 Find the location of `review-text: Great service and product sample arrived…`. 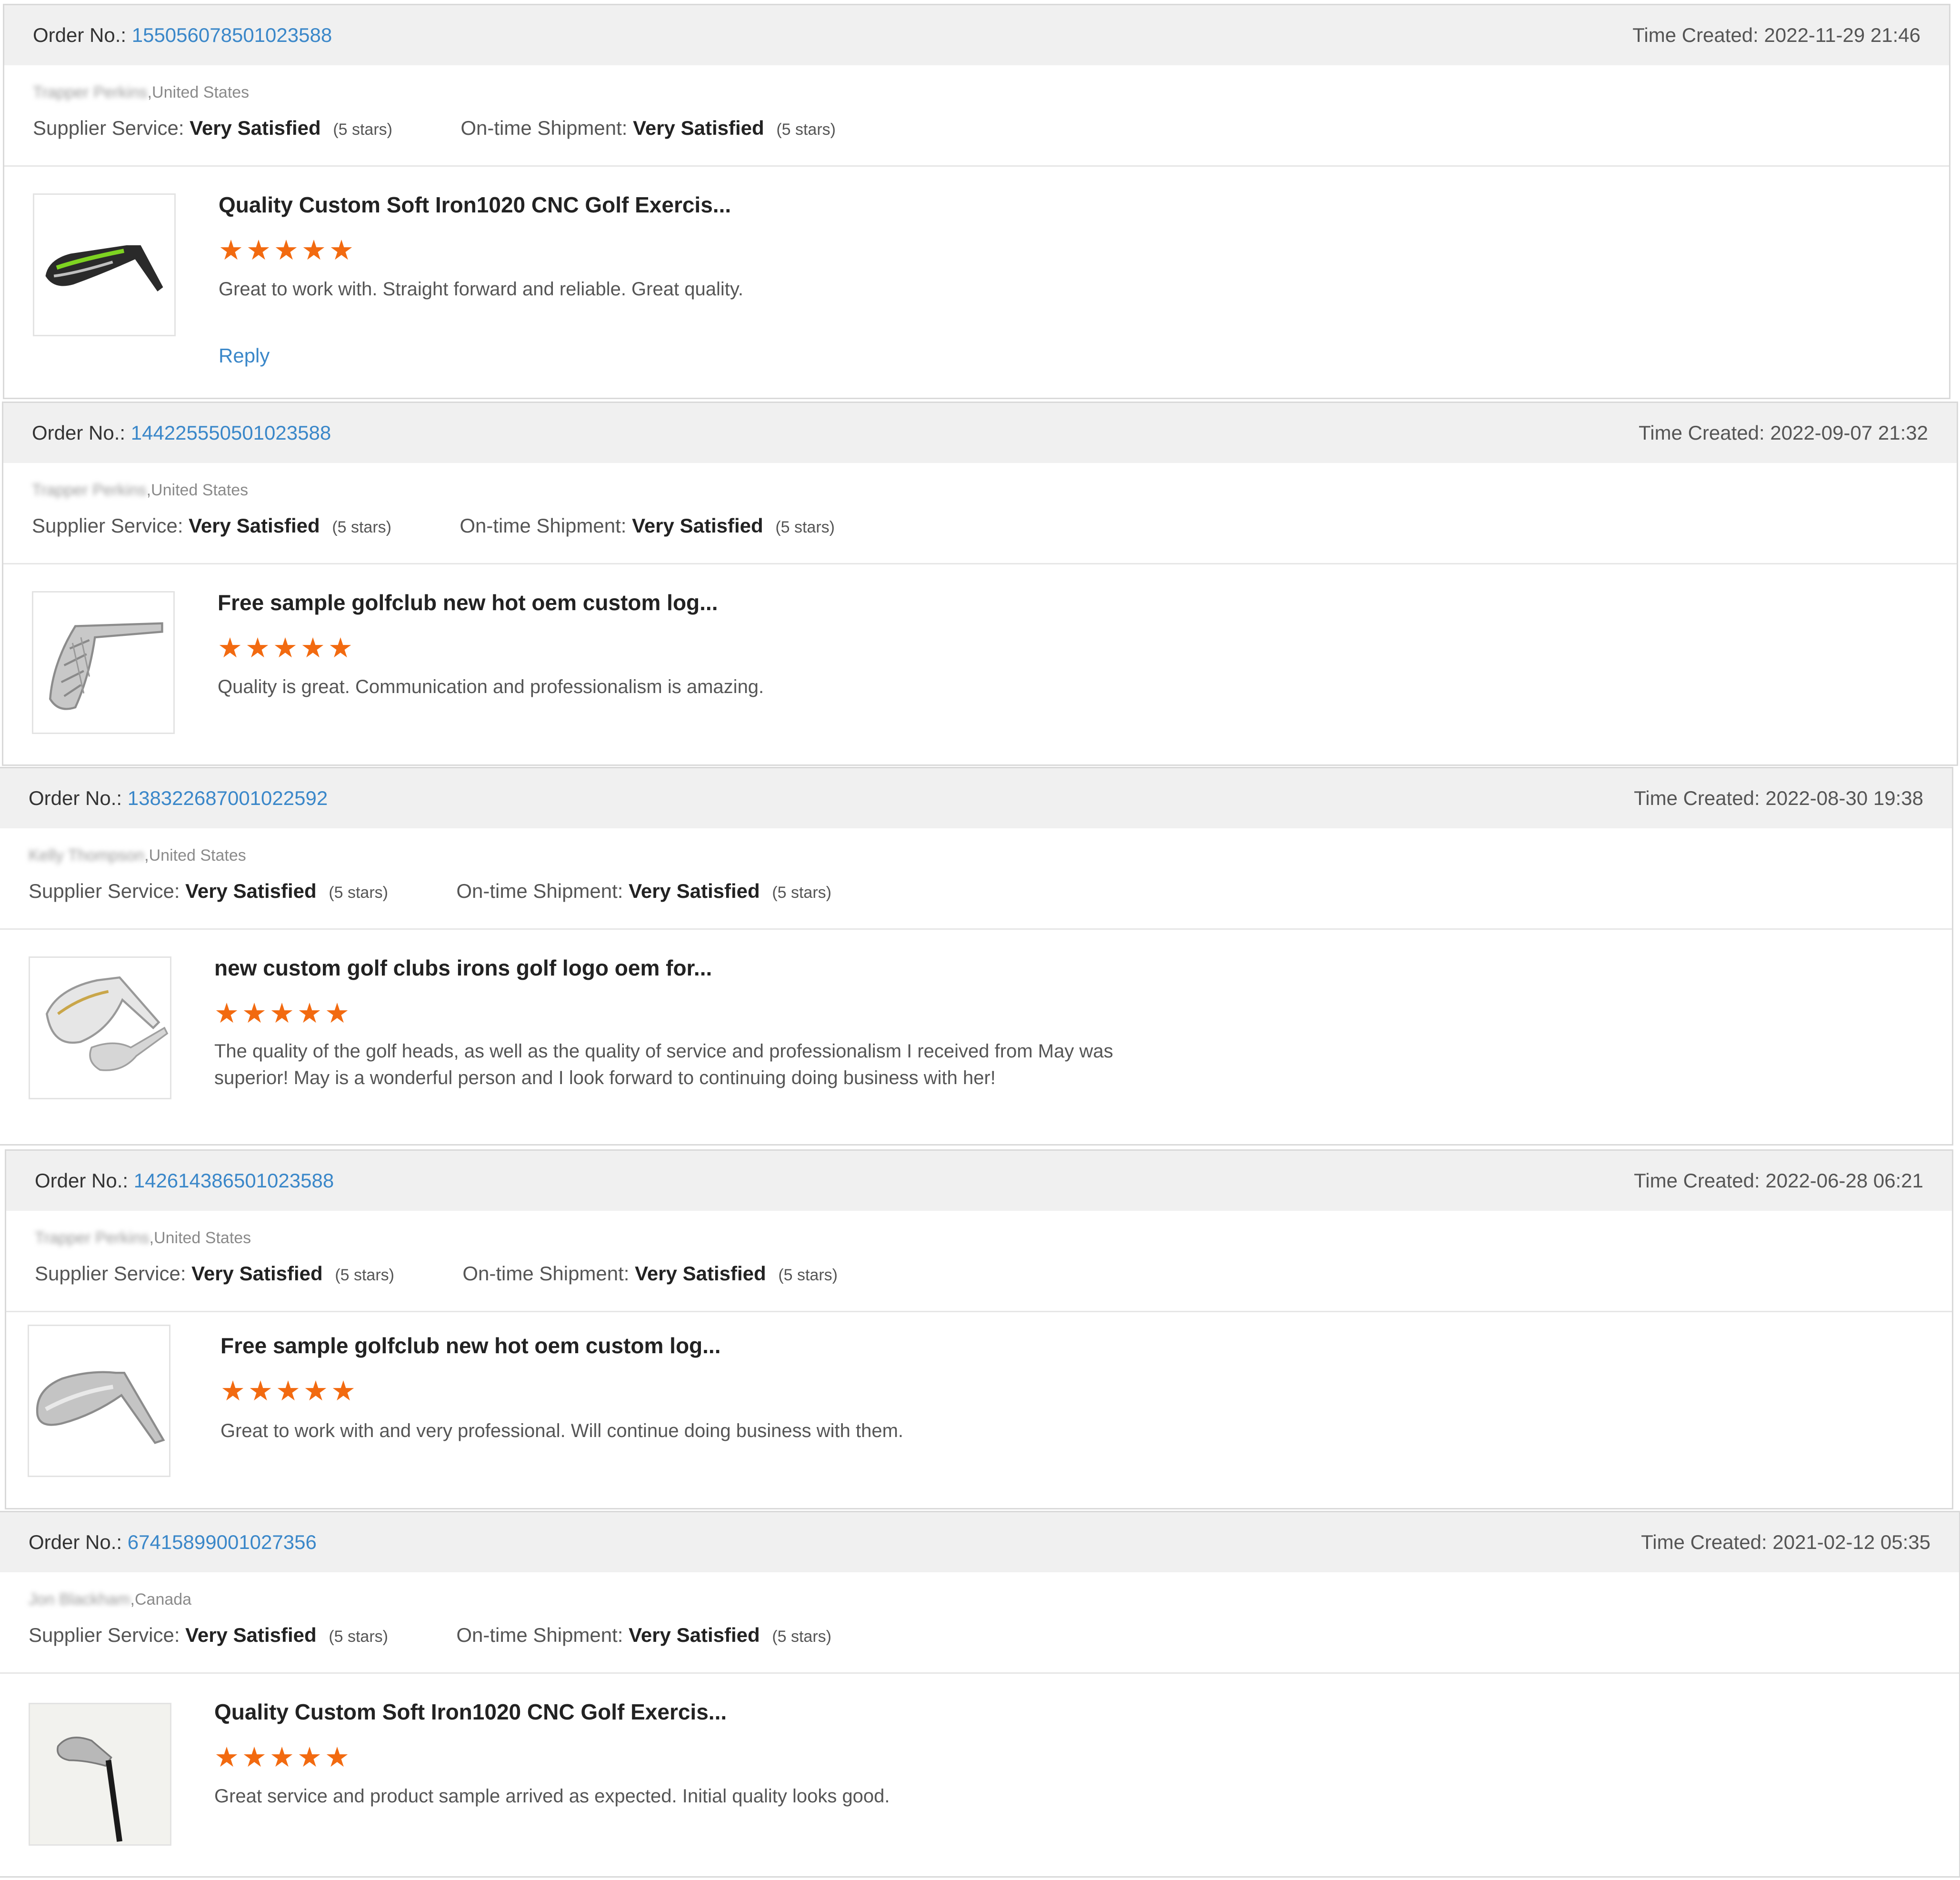

review-text: Great service and product sample arrived… is located at coordinates (552, 1796).